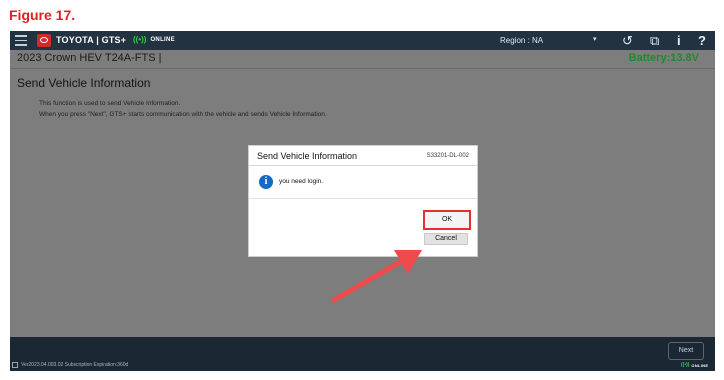 This screenshot has height=380, width=724. I want to click on dialog-divider, so click(363, 198).